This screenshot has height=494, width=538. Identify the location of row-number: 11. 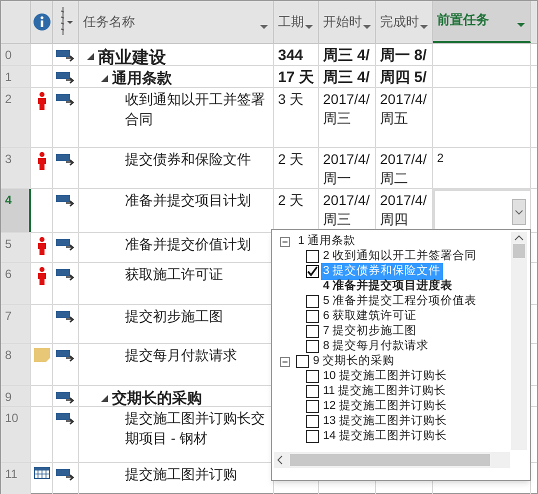
(11, 474).